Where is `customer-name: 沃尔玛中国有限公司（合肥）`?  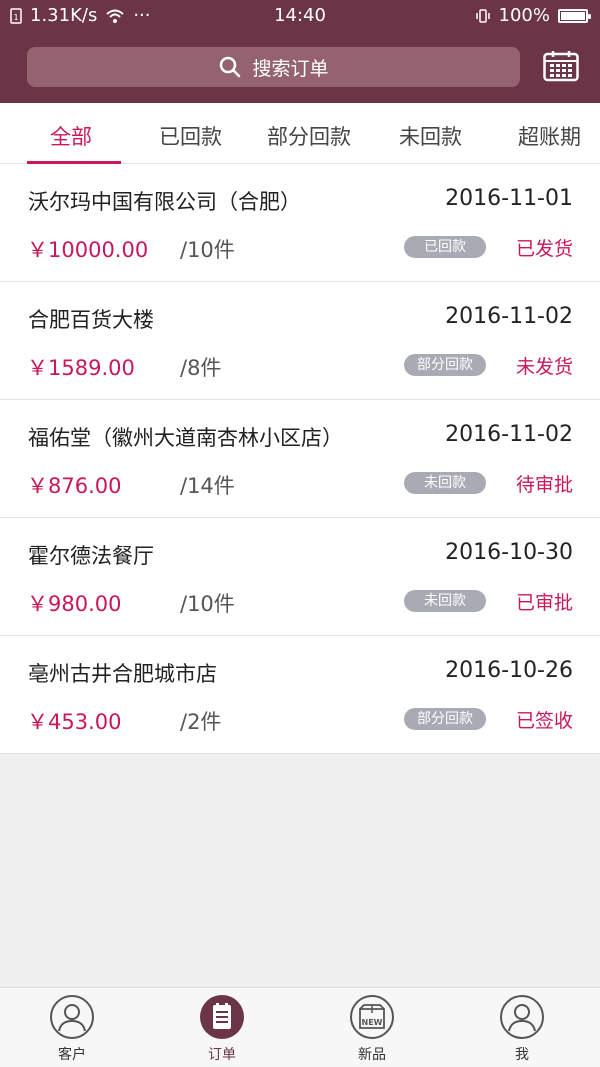 customer-name: 沃尔玛中国有限公司（合肥） is located at coordinates (164, 202).